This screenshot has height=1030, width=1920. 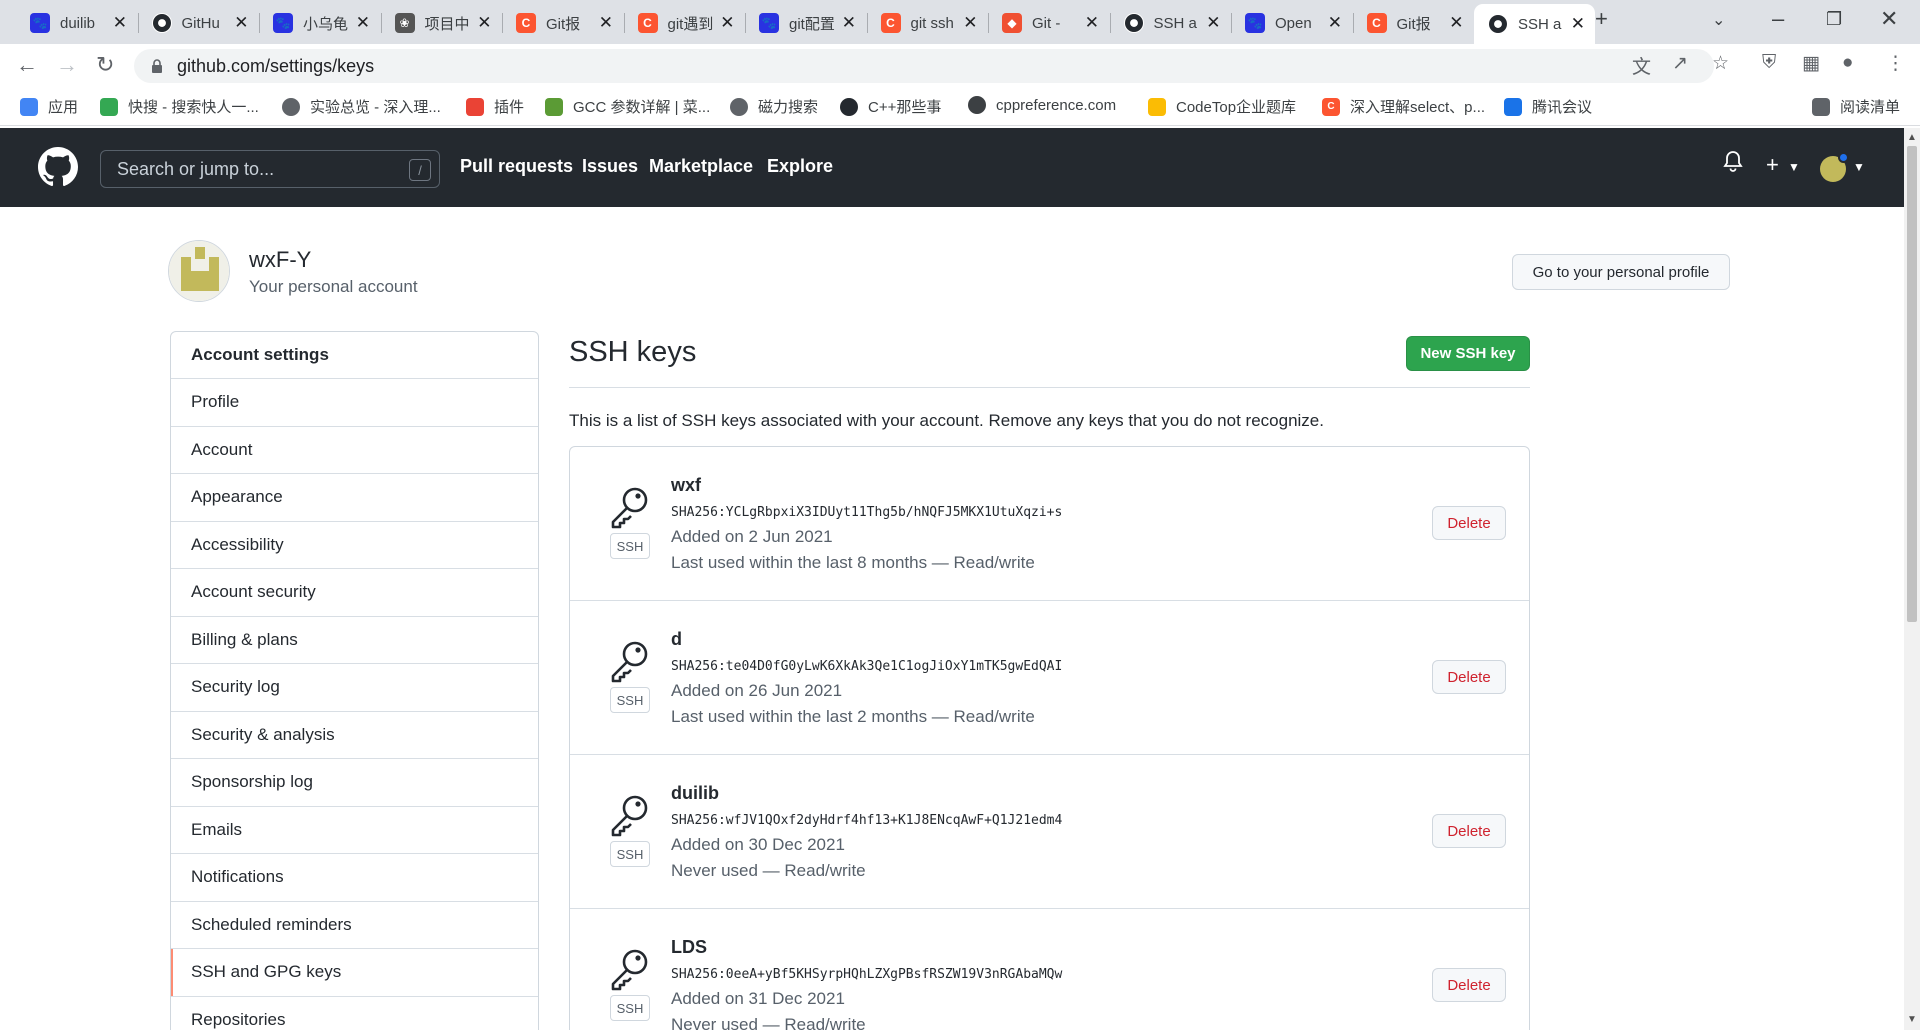 What do you see at coordinates (1621, 272) in the screenshot?
I see `go-to-profile-button: Go to your personal profile` at bounding box center [1621, 272].